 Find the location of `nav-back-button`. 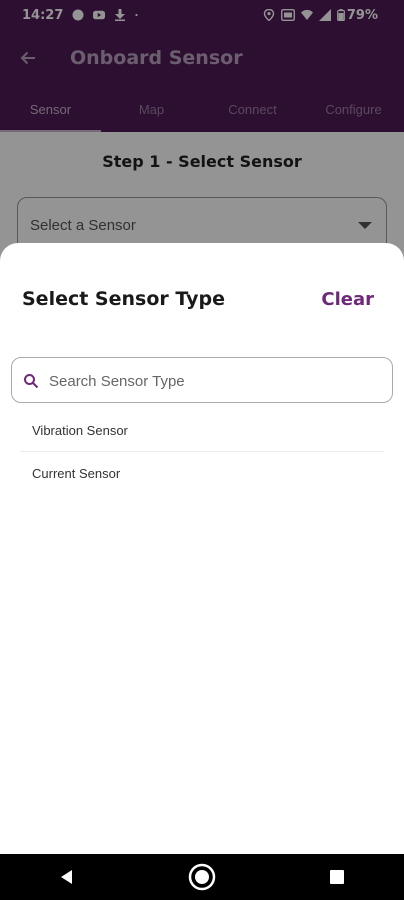

nav-back-button is located at coordinates (67, 877).